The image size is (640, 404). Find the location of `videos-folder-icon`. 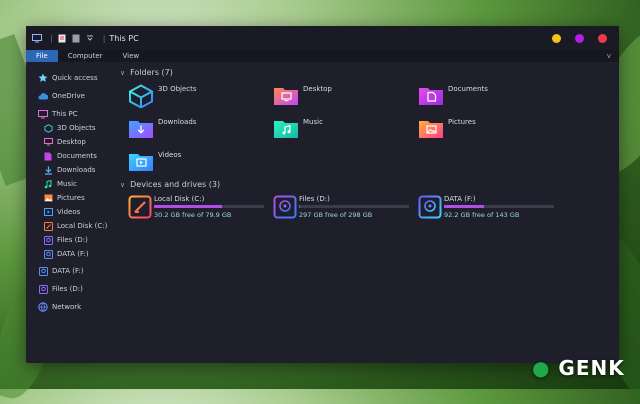

videos-folder-icon is located at coordinates (141, 163).